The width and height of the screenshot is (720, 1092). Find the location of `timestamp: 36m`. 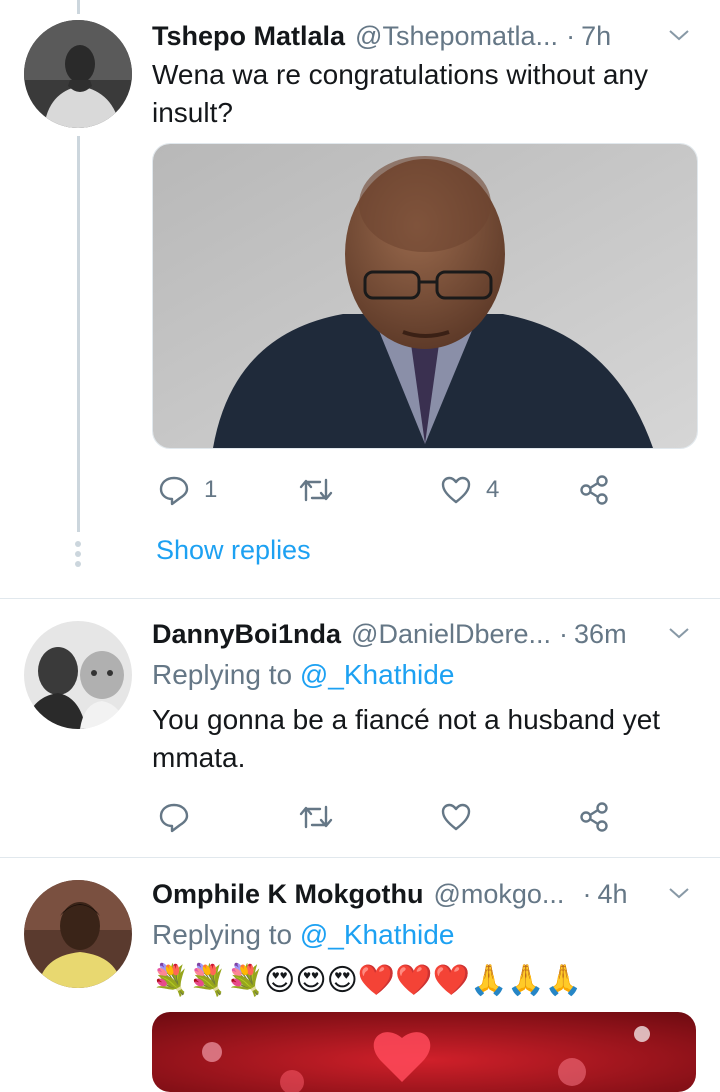

timestamp: 36m is located at coordinates (600, 634).